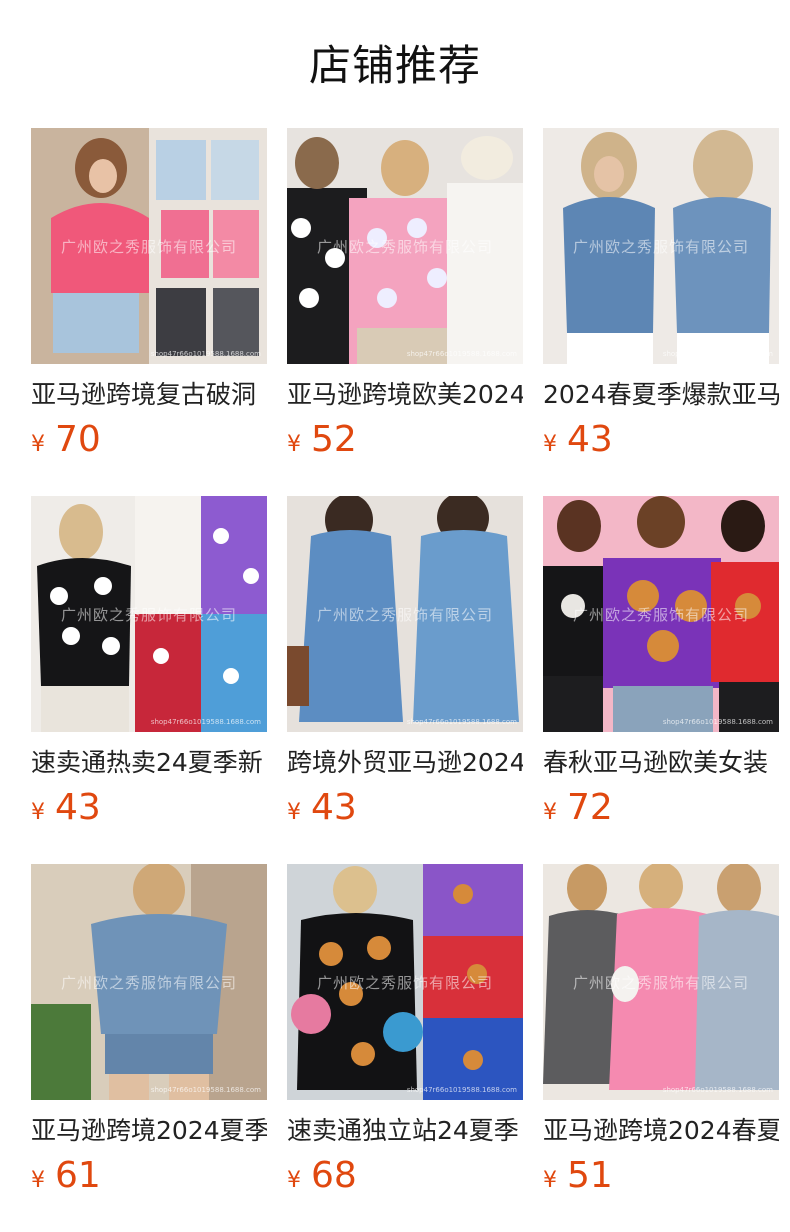 The image size is (790, 1232). What do you see at coordinates (661, 395) in the screenshot?
I see `product-title: 2024春夏季爆款亚马` at bounding box center [661, 395].